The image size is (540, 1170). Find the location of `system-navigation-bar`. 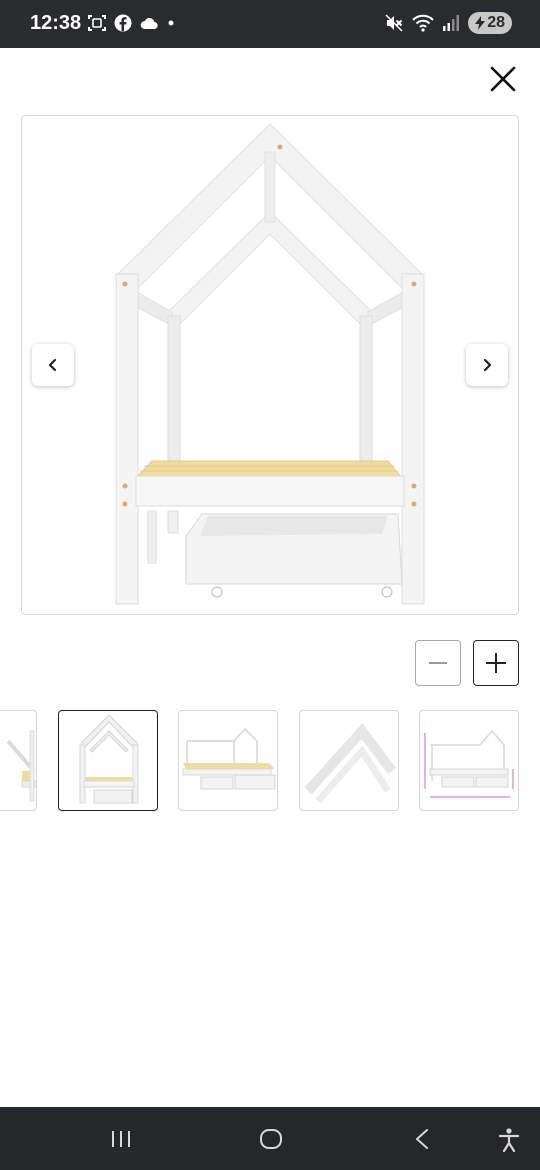

system-navigation-bar is located at coordinates (270, 1138).